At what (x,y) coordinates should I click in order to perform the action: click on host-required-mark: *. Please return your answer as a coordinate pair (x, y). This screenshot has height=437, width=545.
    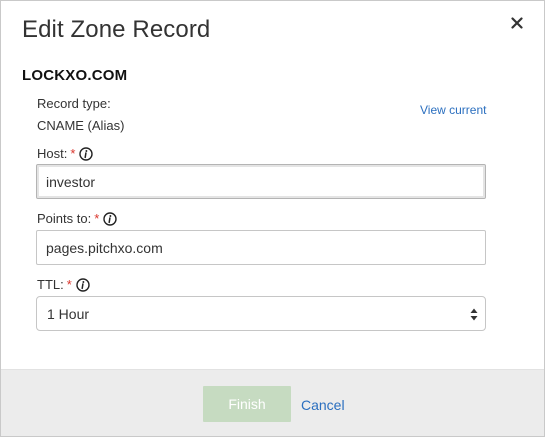
    Looking at the image, I should click on (73, 153).